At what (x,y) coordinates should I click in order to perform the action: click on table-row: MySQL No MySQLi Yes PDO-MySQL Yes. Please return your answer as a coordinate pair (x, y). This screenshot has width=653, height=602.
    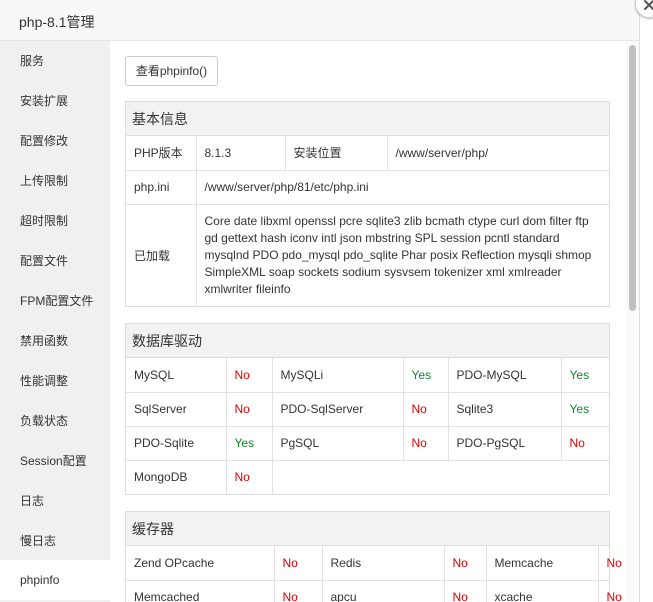
    Looking at the image, I should click on (367, 375).